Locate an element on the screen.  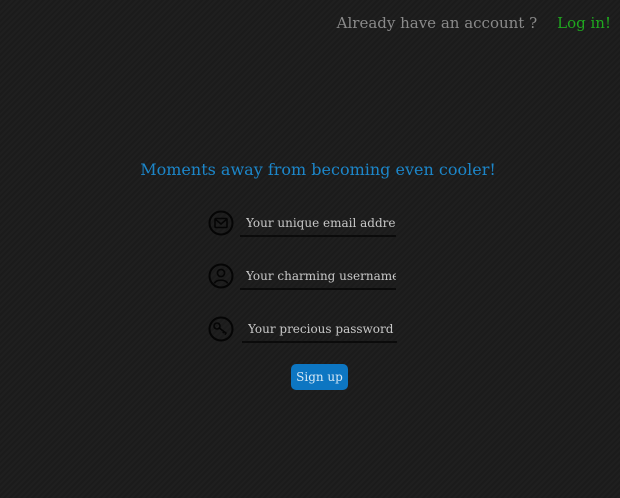
top-nav: Already have an account ? Log in! is located at coordinates (474, 23).